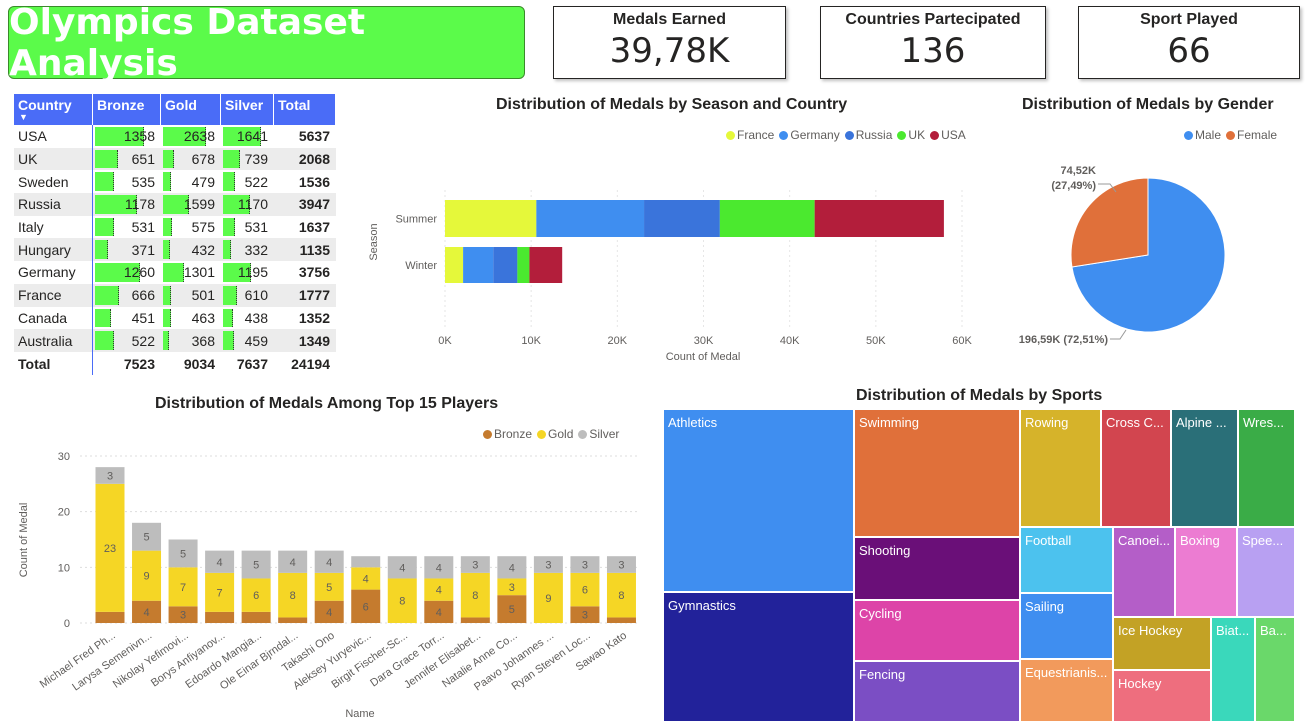 The width and height of the screenshot is (1305, 727). I want to click on legend-item: Russia, so click(868, 135).